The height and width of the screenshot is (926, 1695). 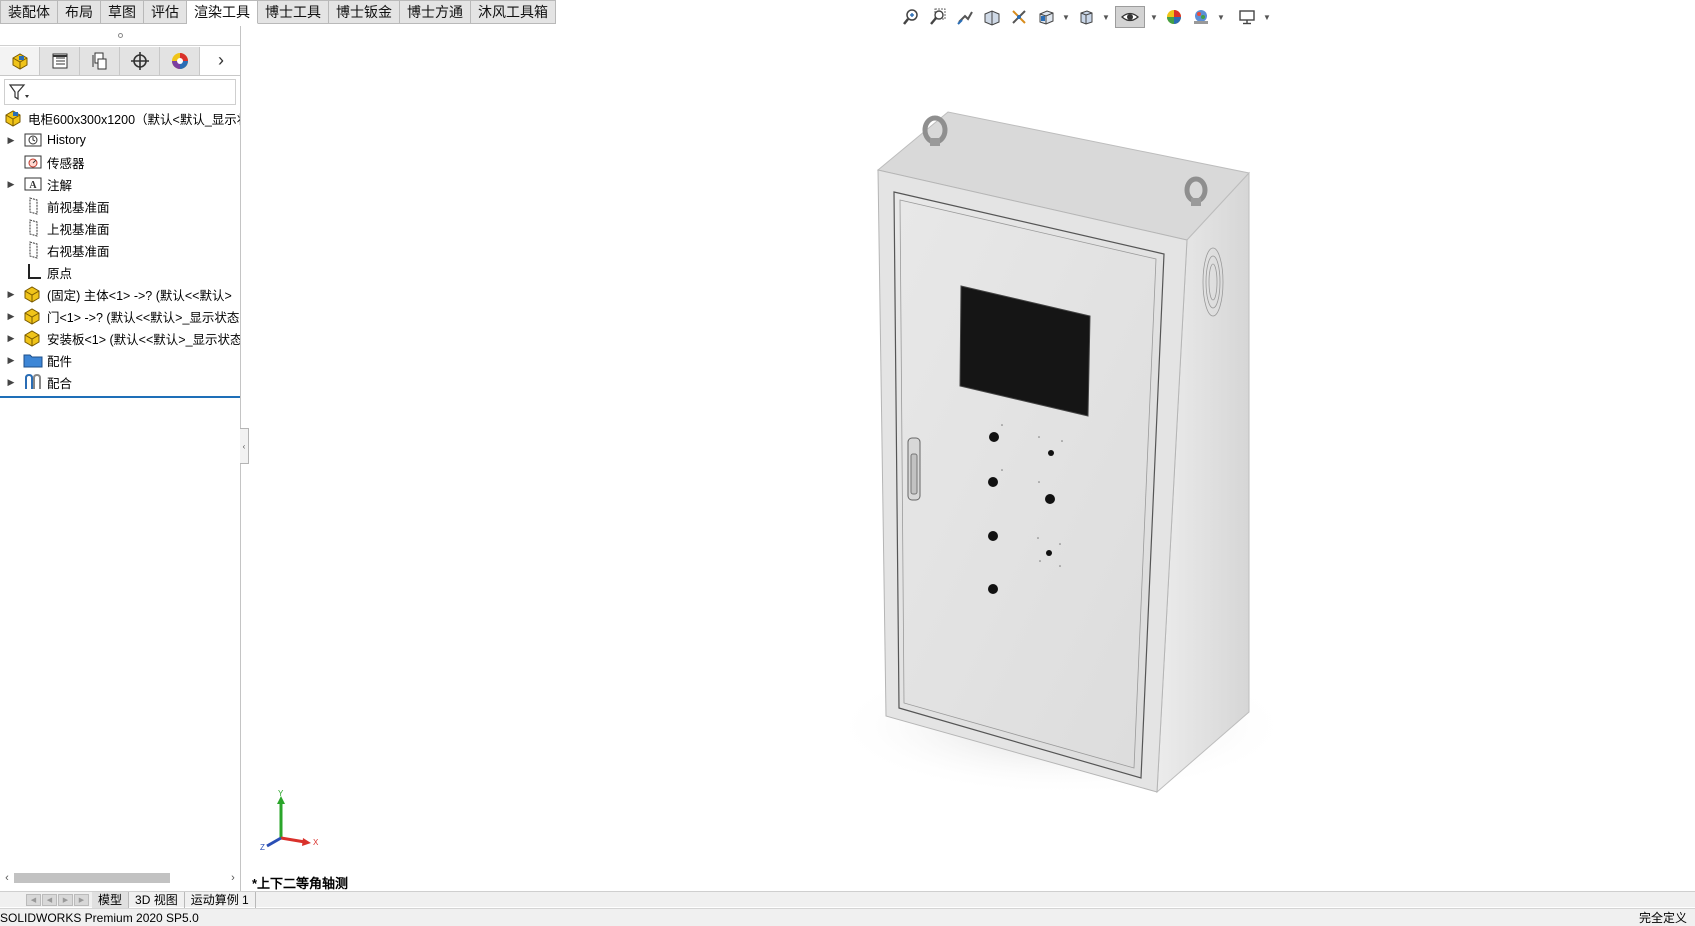 I want to click on tree-item-label: 安装板<1> (默认<<默认>_显示状态, so click(x=143, y=339).